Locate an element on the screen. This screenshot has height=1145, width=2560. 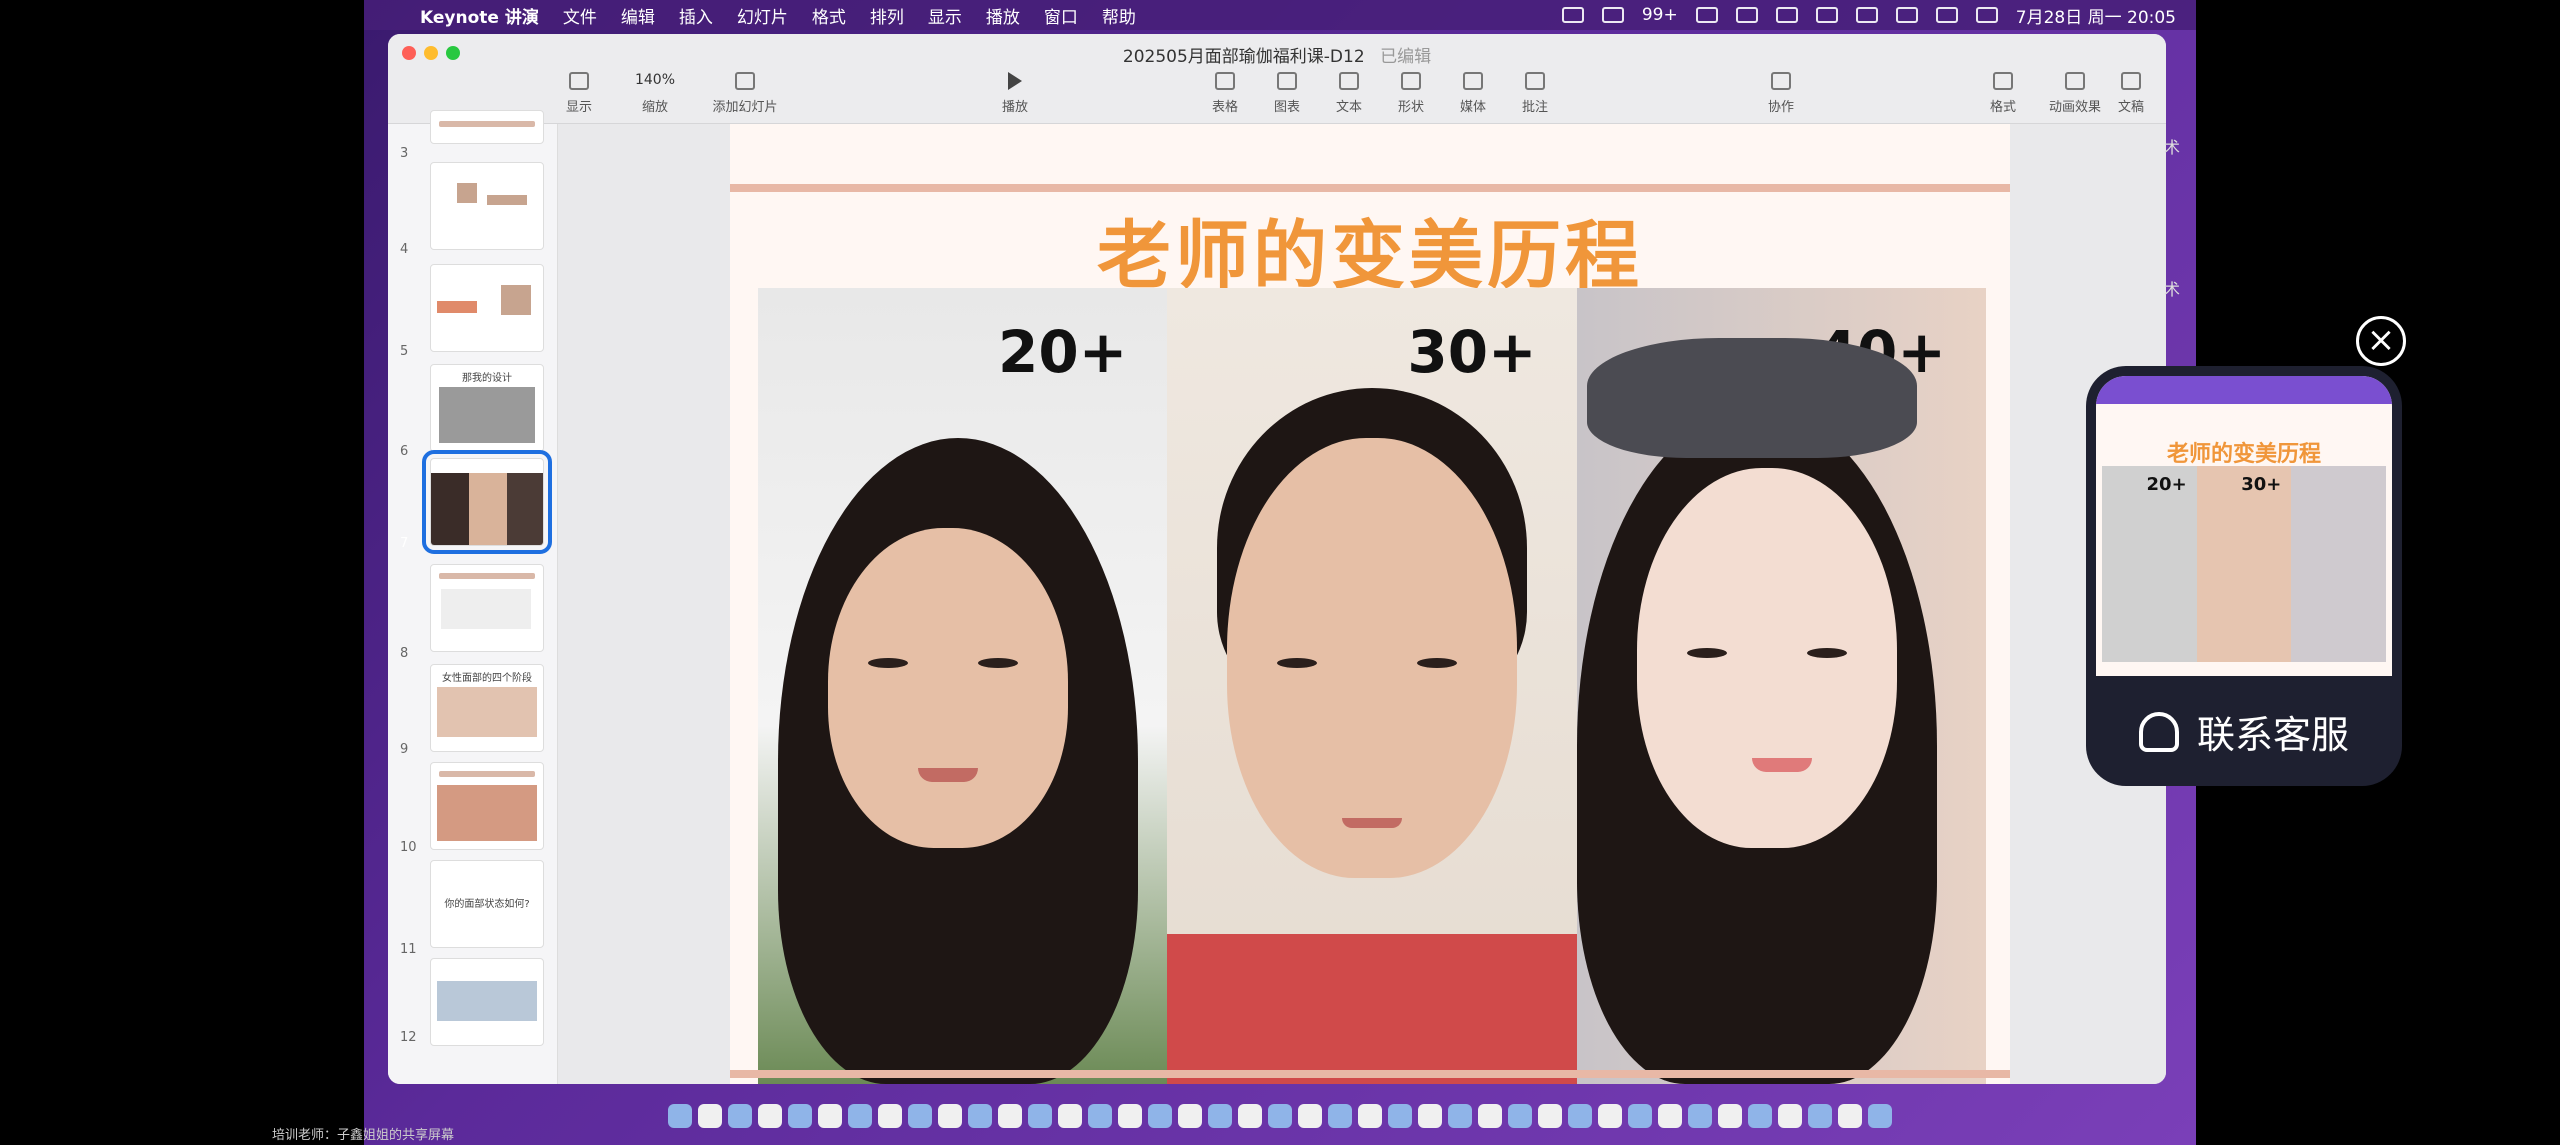
mail-icon is located at coordinates (800, 1116).